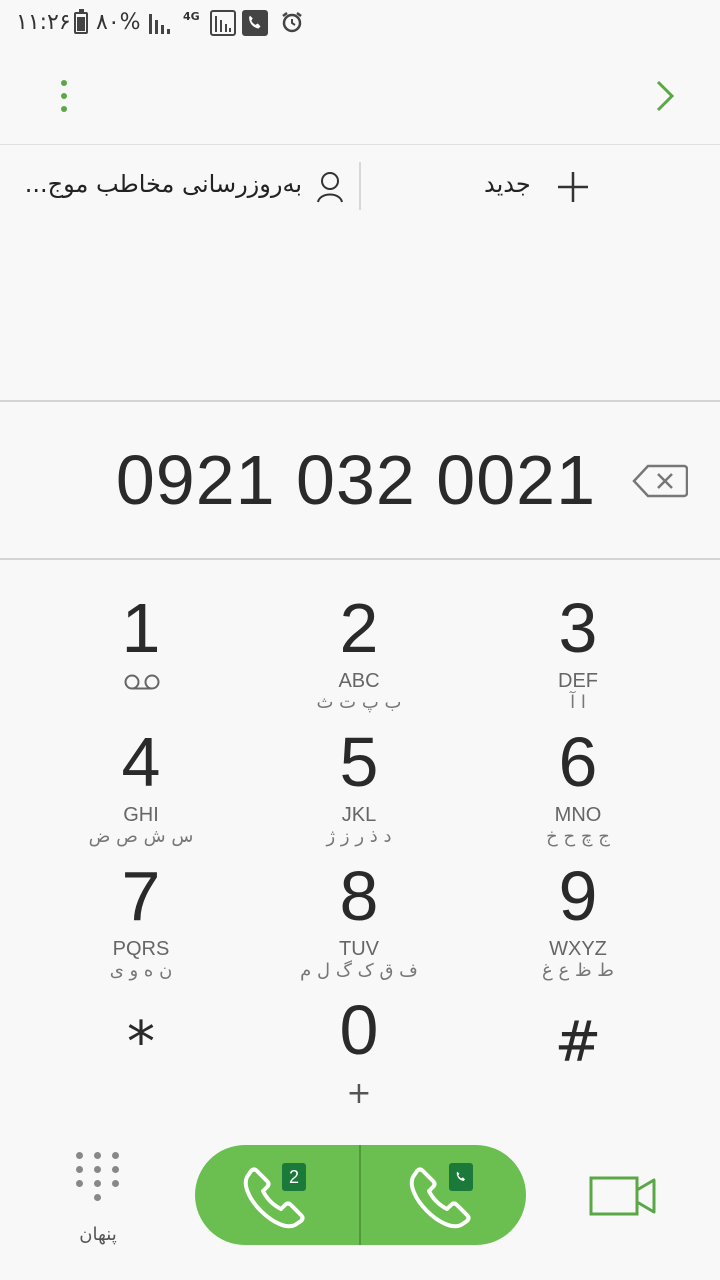 Image resolution: width=720 pixels, height=1280 pixels. I want to click on hide-keypad-button: پنهان, so click(98, 1198).